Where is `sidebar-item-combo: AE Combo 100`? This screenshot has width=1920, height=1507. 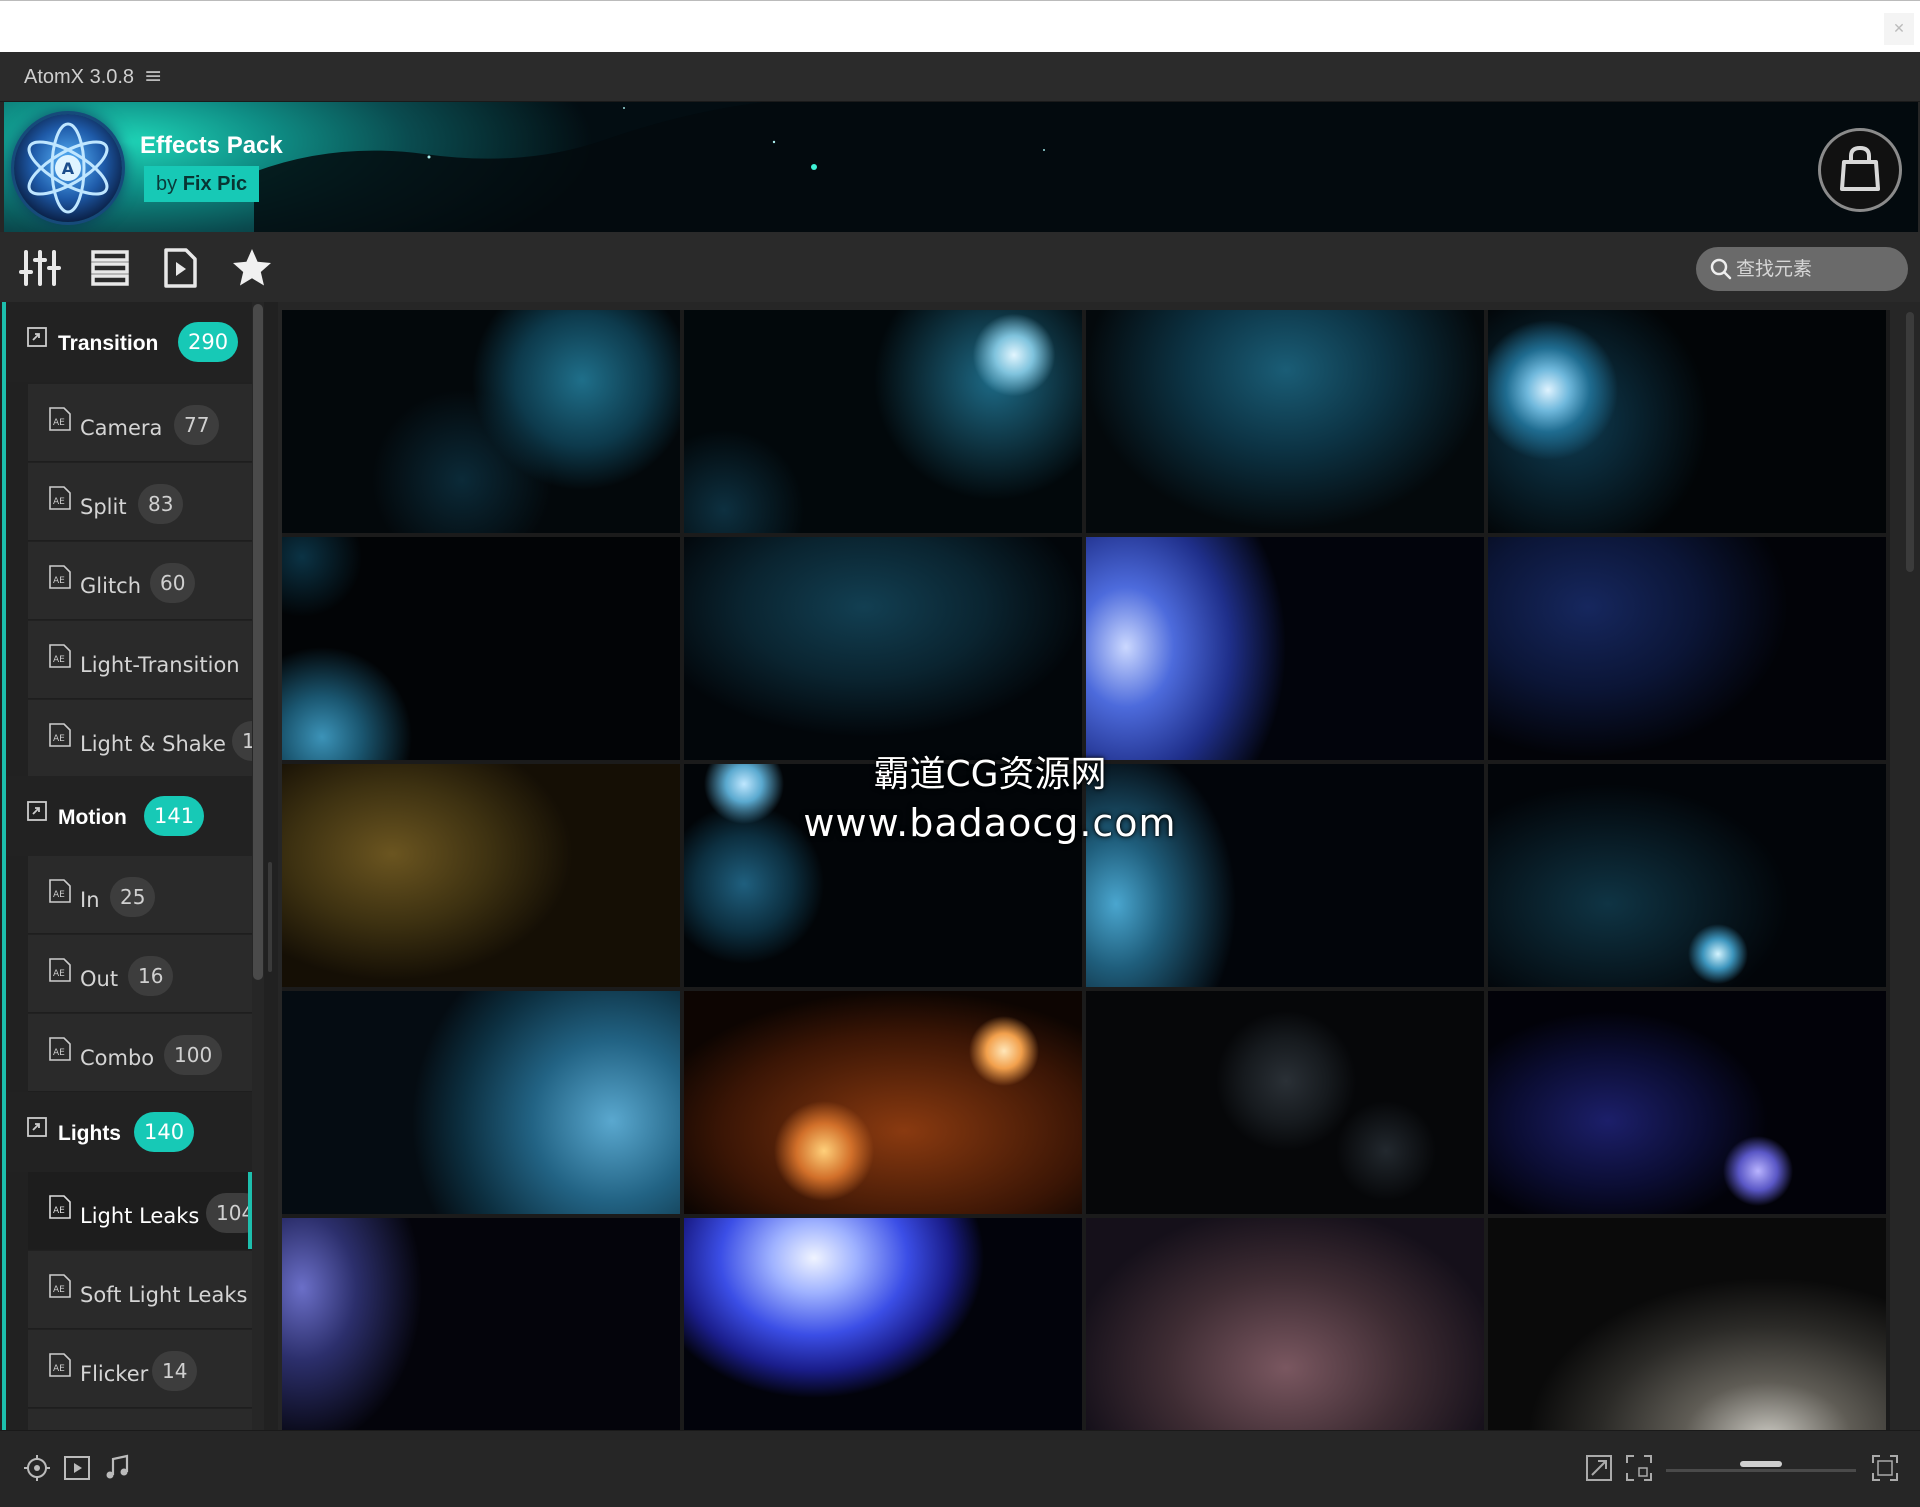
sidebar-item-combo: AE Combo 100 is located at coordinates (140, 1053).